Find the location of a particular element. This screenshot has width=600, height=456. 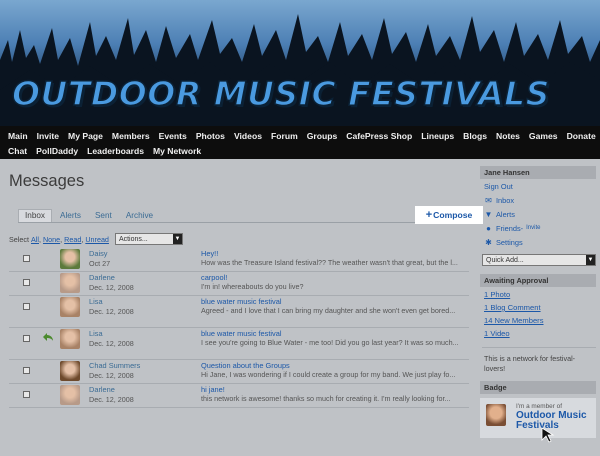

invite-link: Invite is located at coordinates (533, 228).